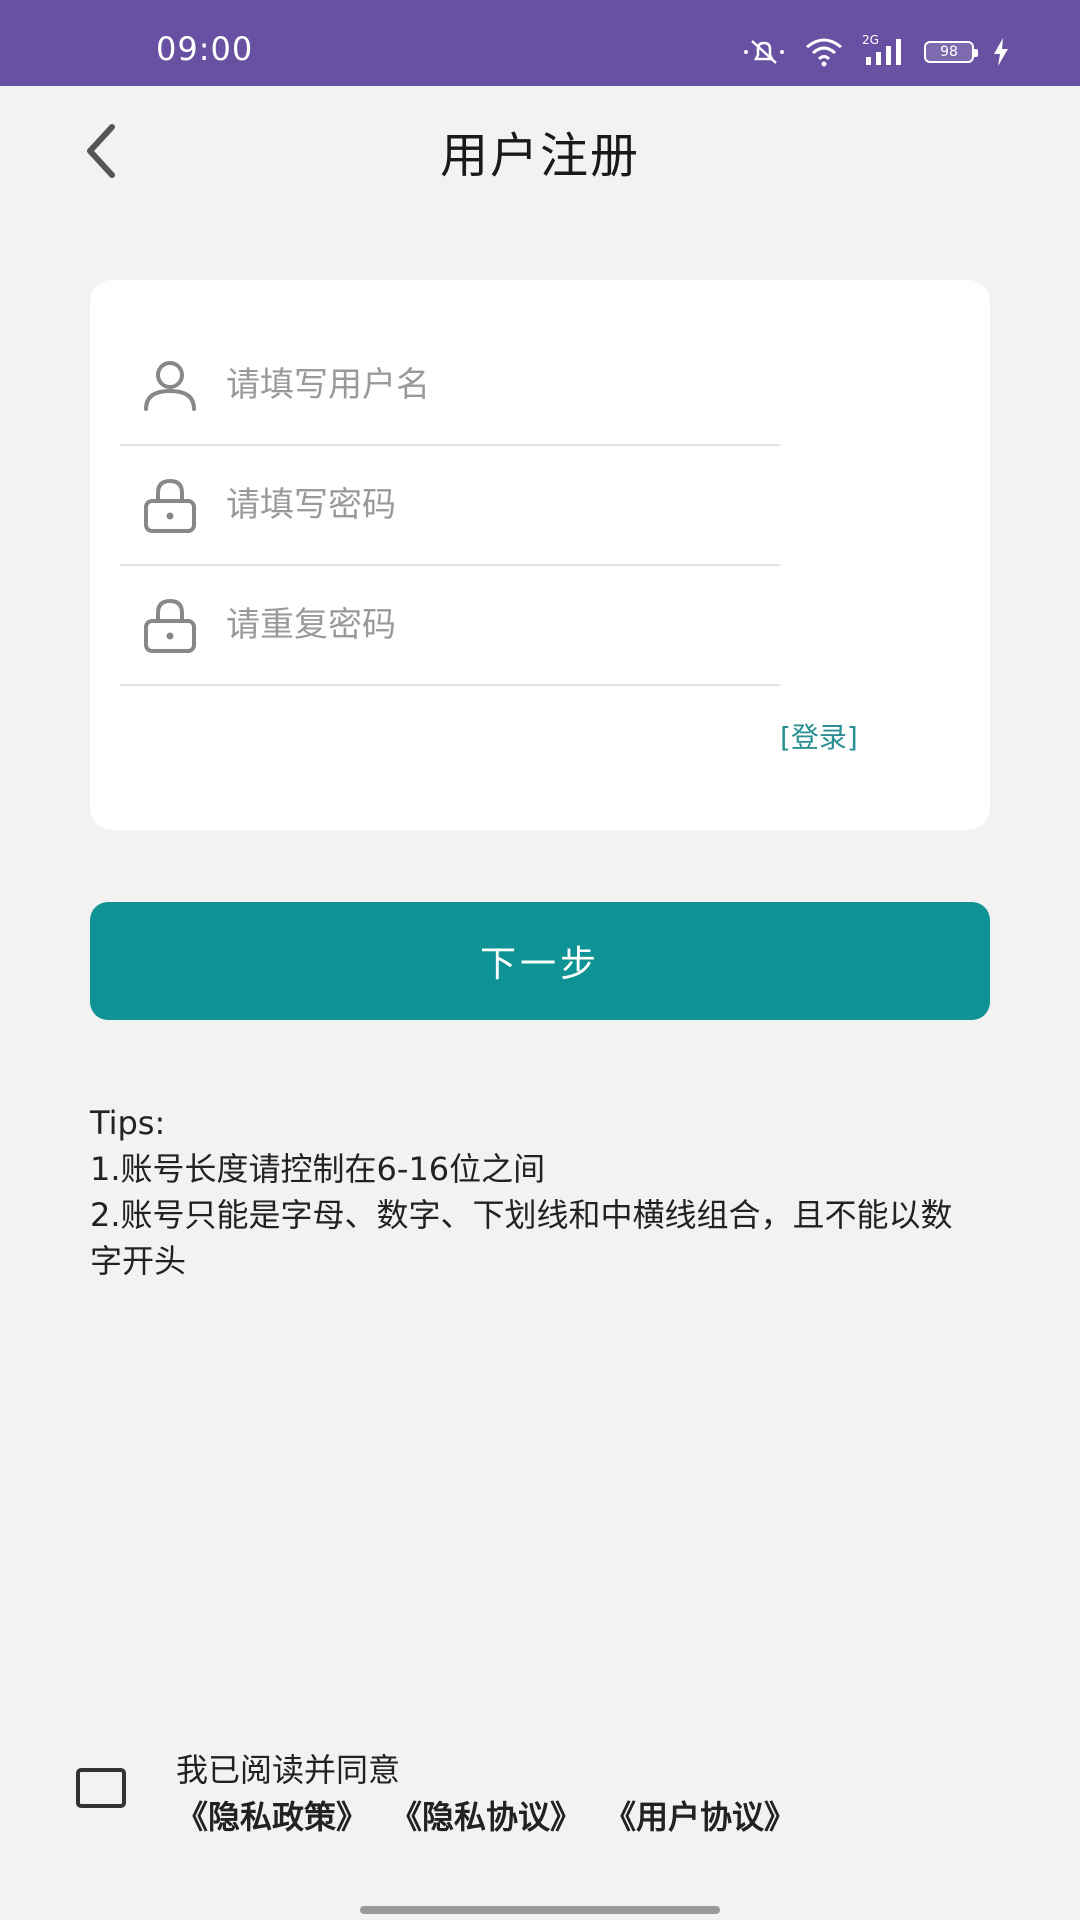  I want to click on user-icon, so click(170, 386).